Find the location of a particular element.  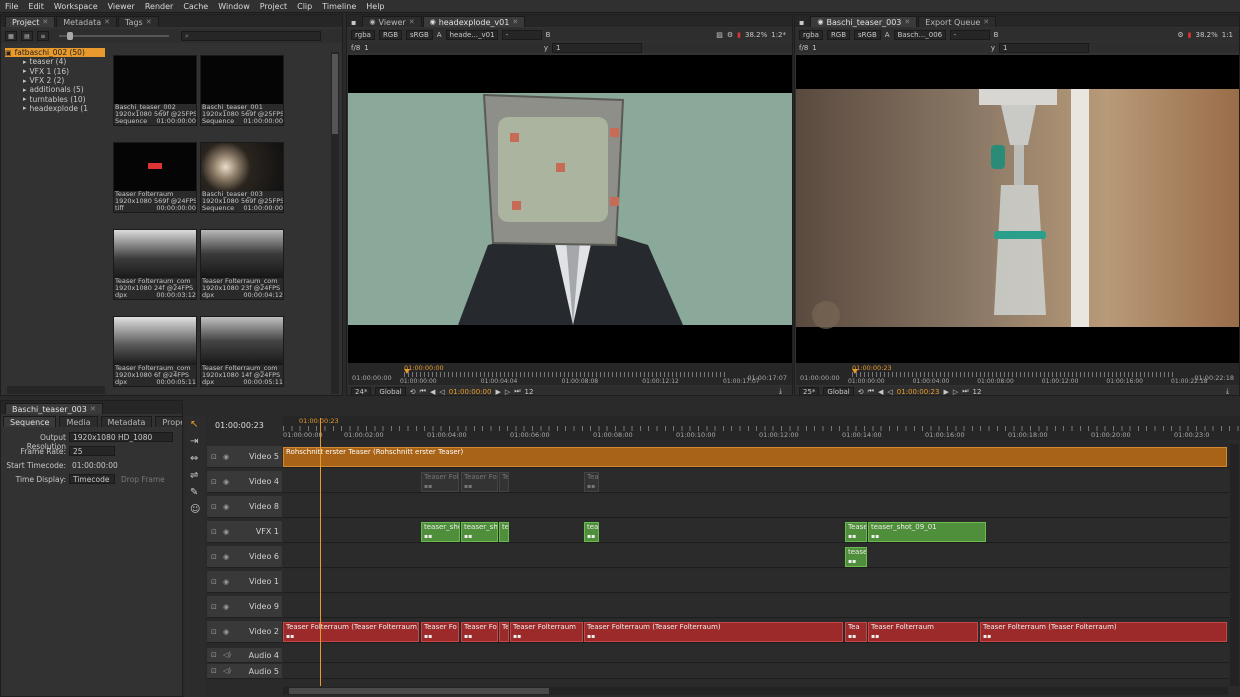

current-tc: 01:00:00:00 is located at coordinates (470, 392).